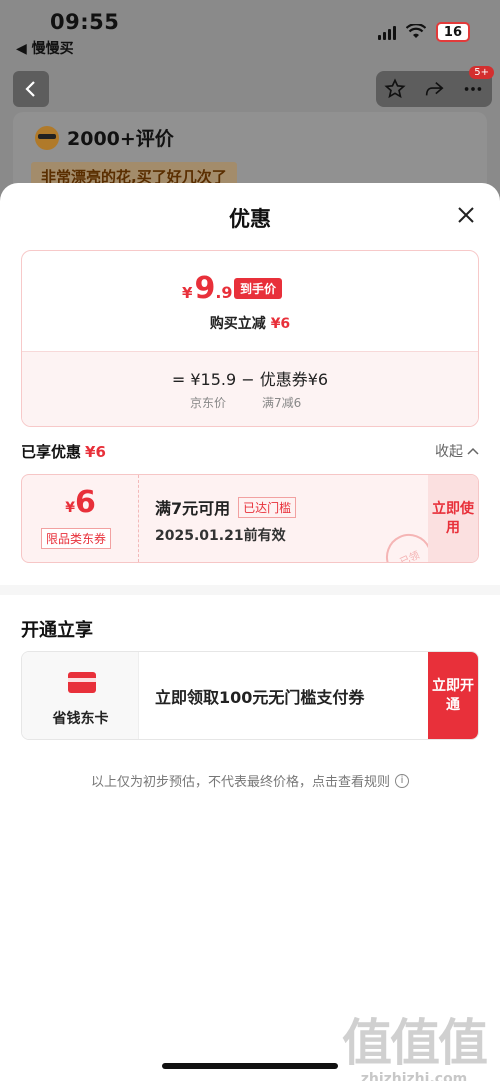  I want to click on membership-card-promo: 省钱东卡 立即领取100元无门槛支付券 立即开通, so click(250, 695).